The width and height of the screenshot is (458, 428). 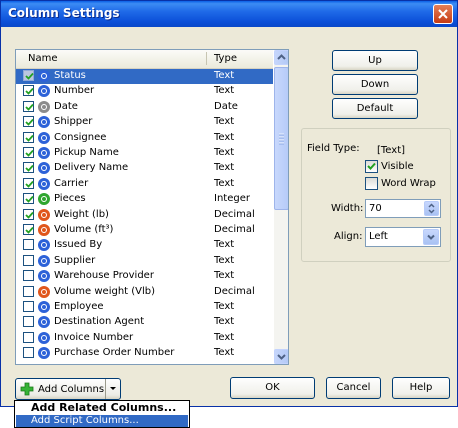 What do you see at coordinates (144, 184) in the screenshot?
I see `list-row: Carrier Text` at bounding box center [144, 184].